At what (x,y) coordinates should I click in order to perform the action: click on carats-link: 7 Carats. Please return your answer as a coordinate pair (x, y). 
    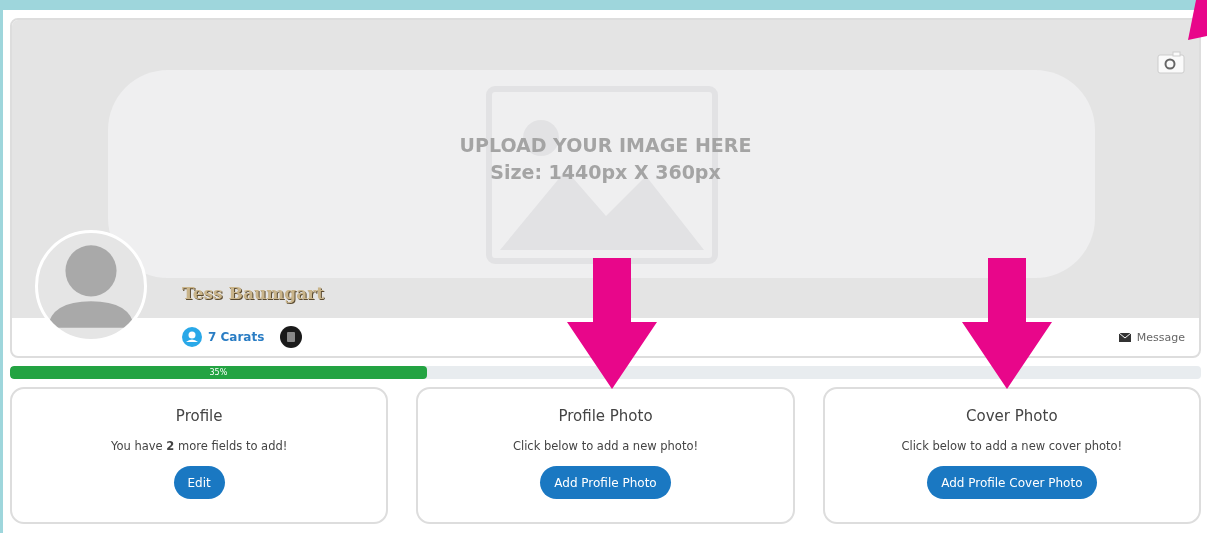
    Looking at the image, I should click on (236, 337).